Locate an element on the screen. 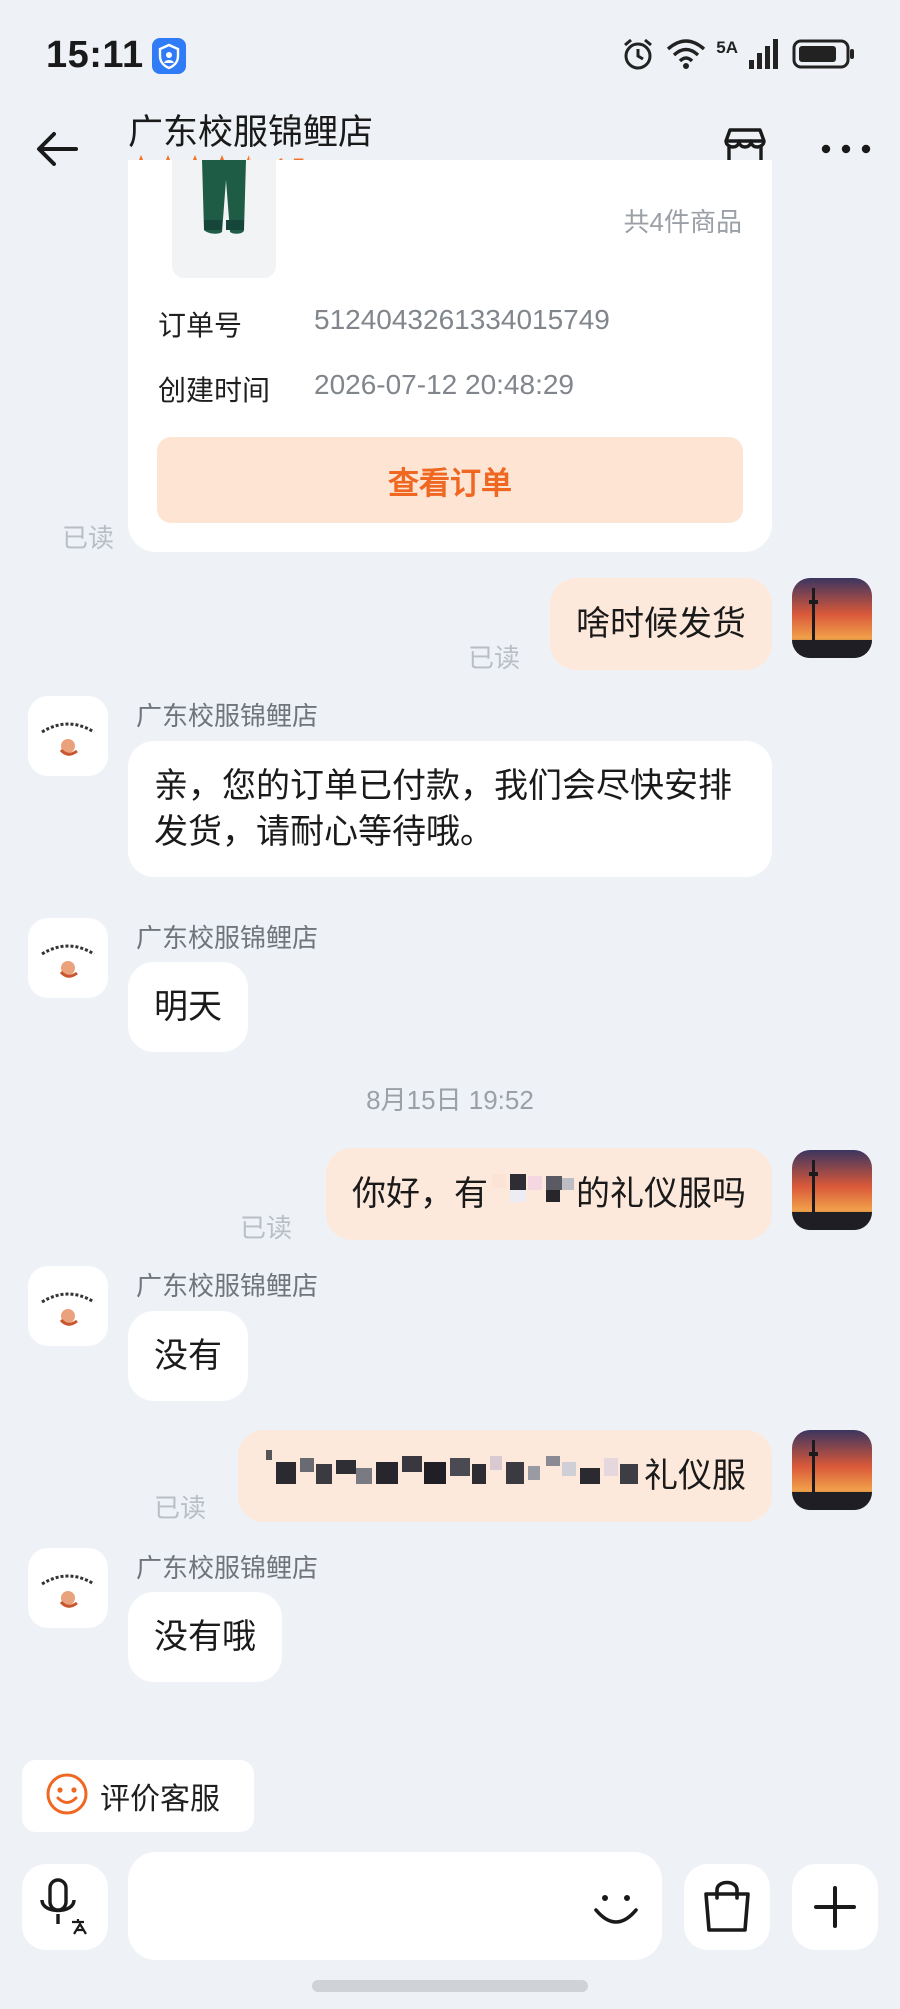  message-text: 没有哦 is located at coordinates (205, 1637).